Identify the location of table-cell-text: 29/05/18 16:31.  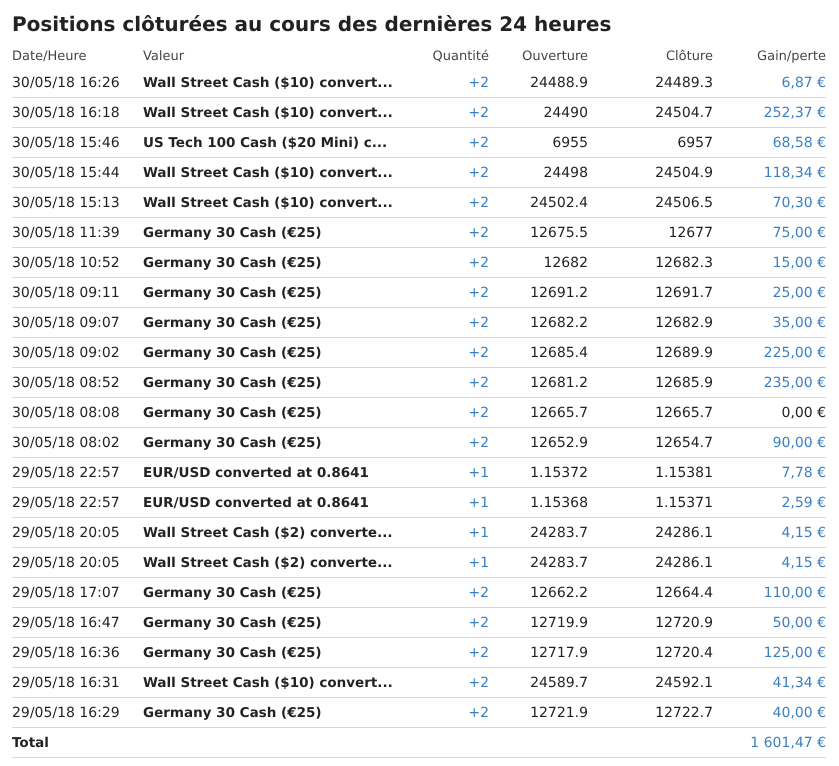
(66, 682).